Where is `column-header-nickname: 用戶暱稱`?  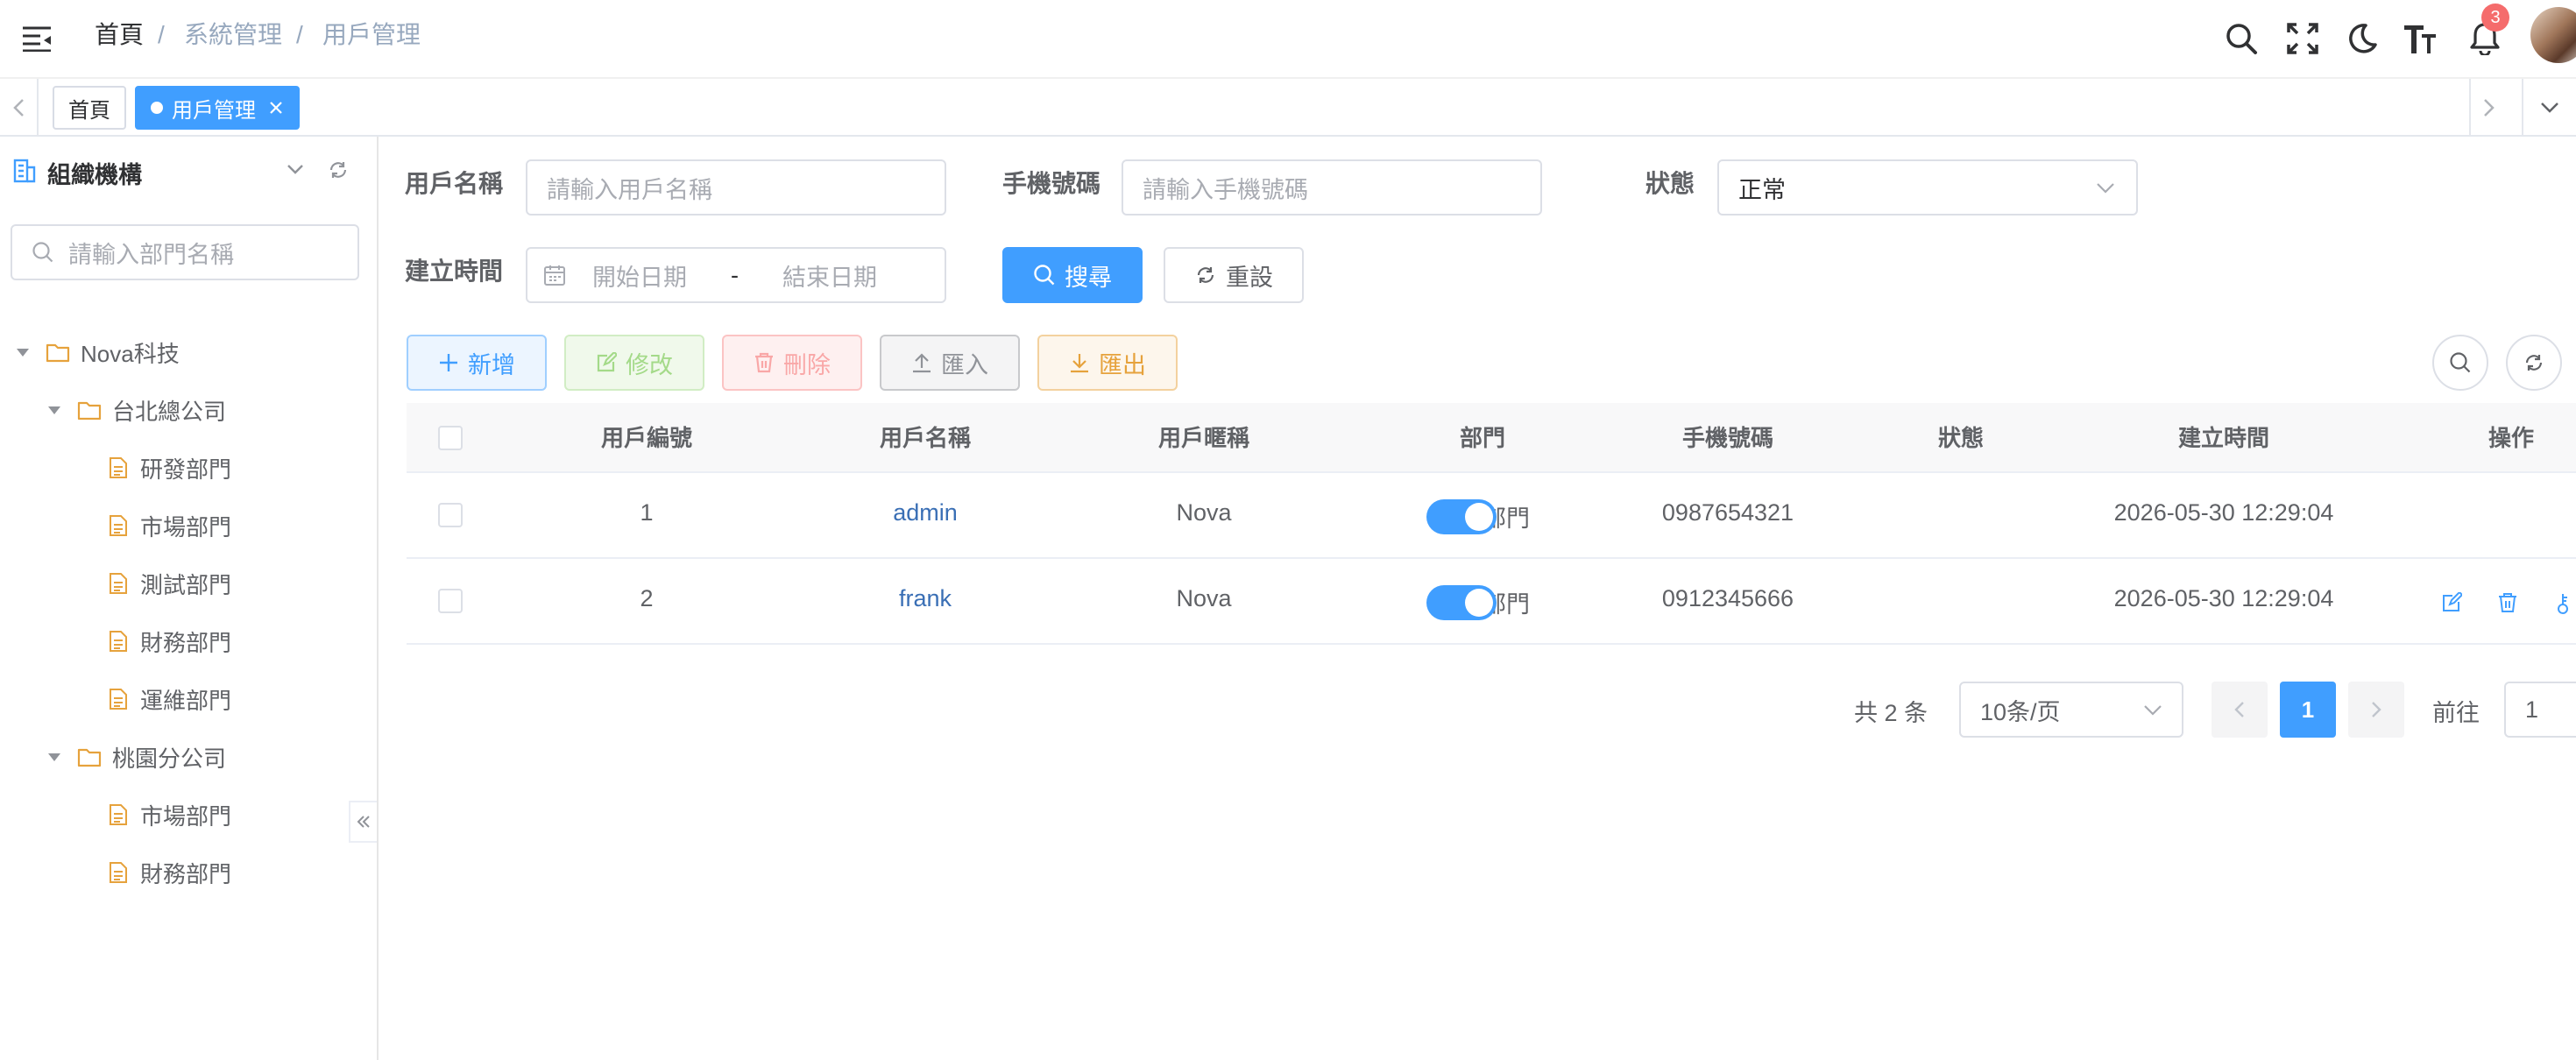 column-header-nickname: 用戶暱稱 is located at coordinates (1204, 438).